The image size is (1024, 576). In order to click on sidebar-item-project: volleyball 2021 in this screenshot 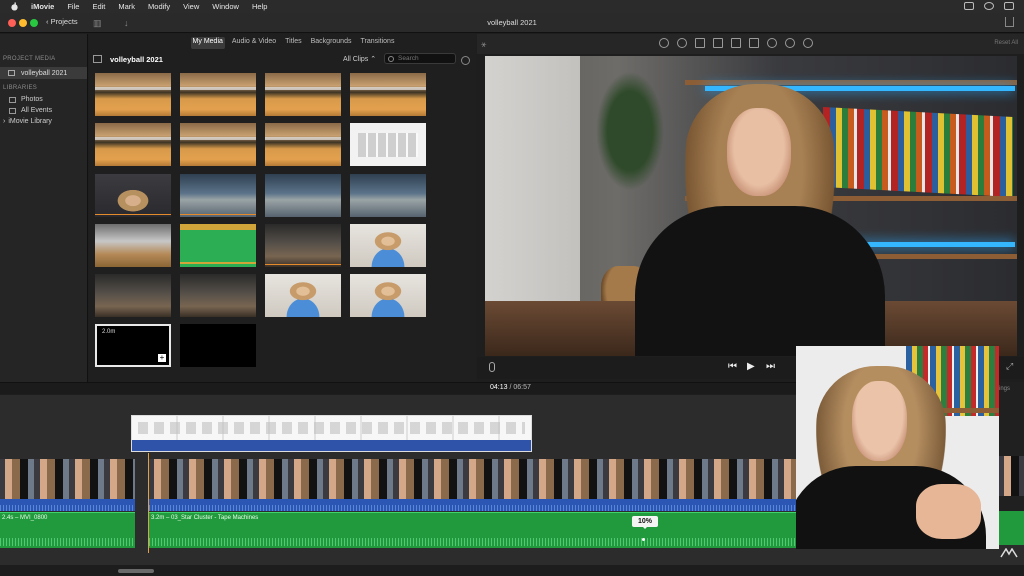, I will do `click(43, 73)`.